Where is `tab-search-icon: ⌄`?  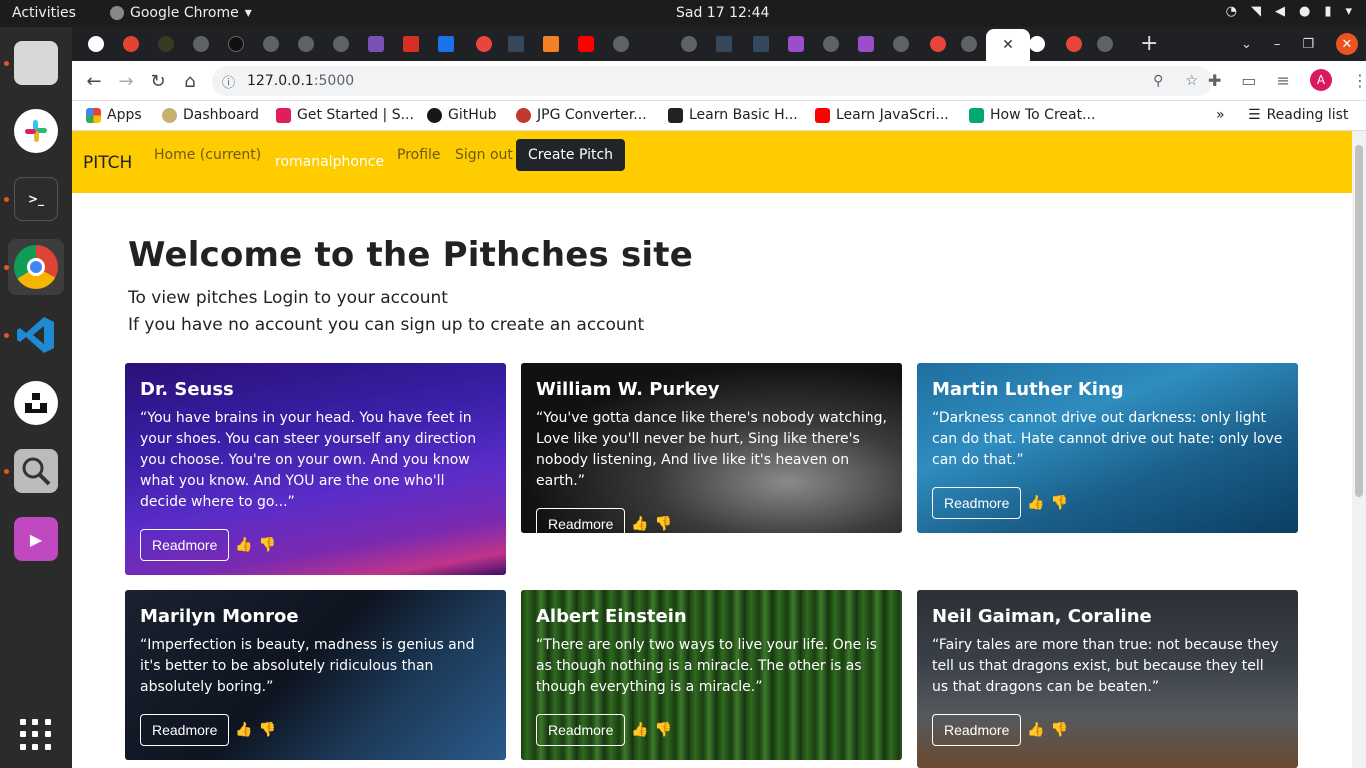
tab-search-icon: ⌄ is located at coordinates (1246, 44).